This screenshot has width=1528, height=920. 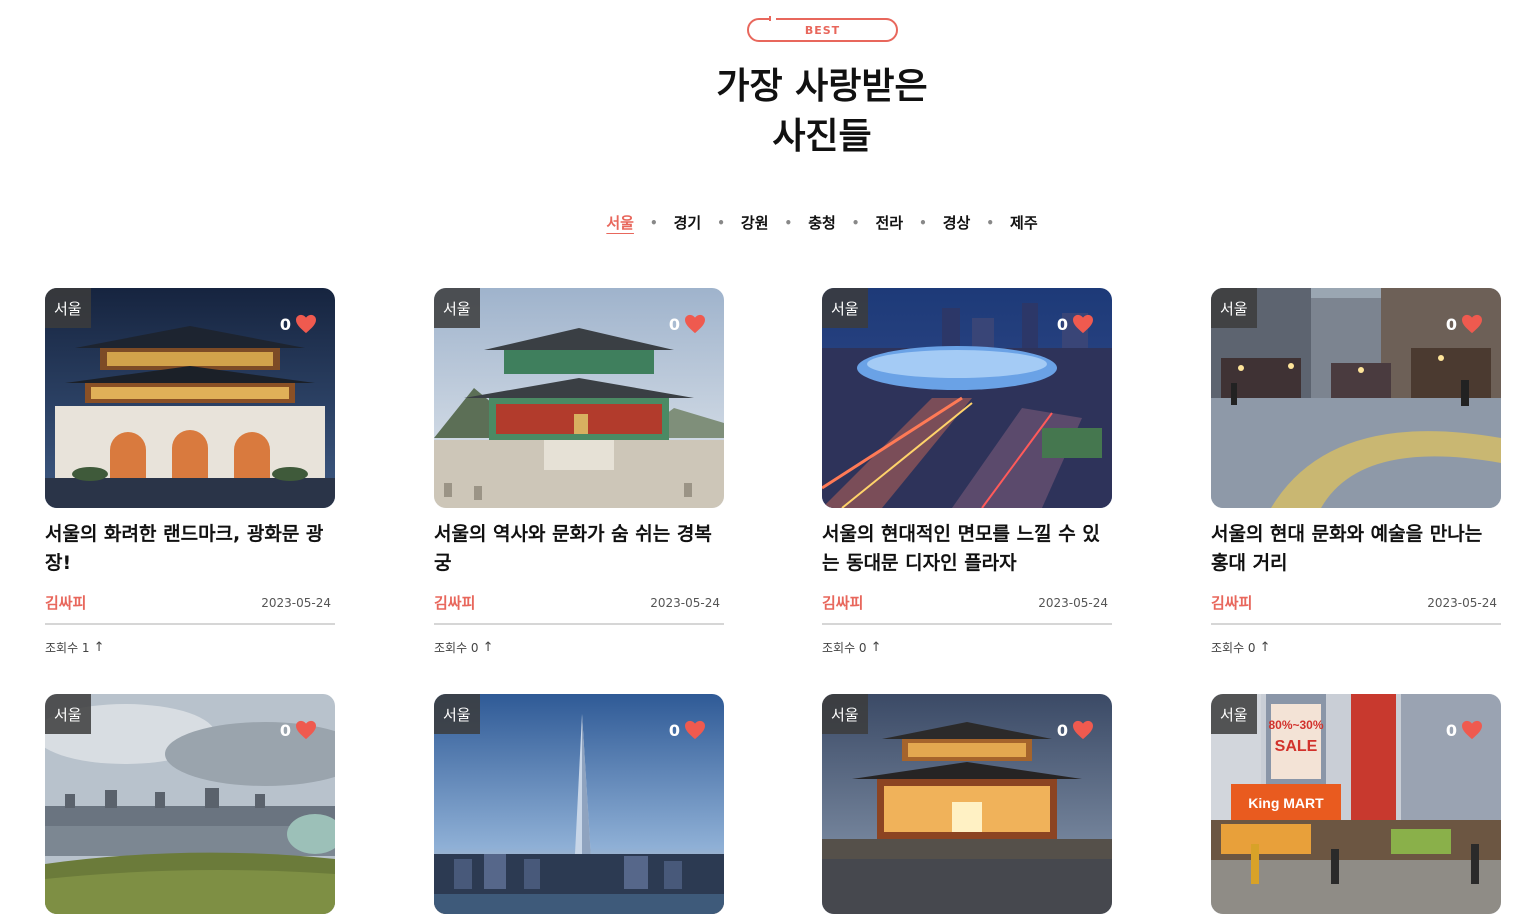 I want to click on section-title-line1: 가장 사랑받은, so click(x=822, y=86).